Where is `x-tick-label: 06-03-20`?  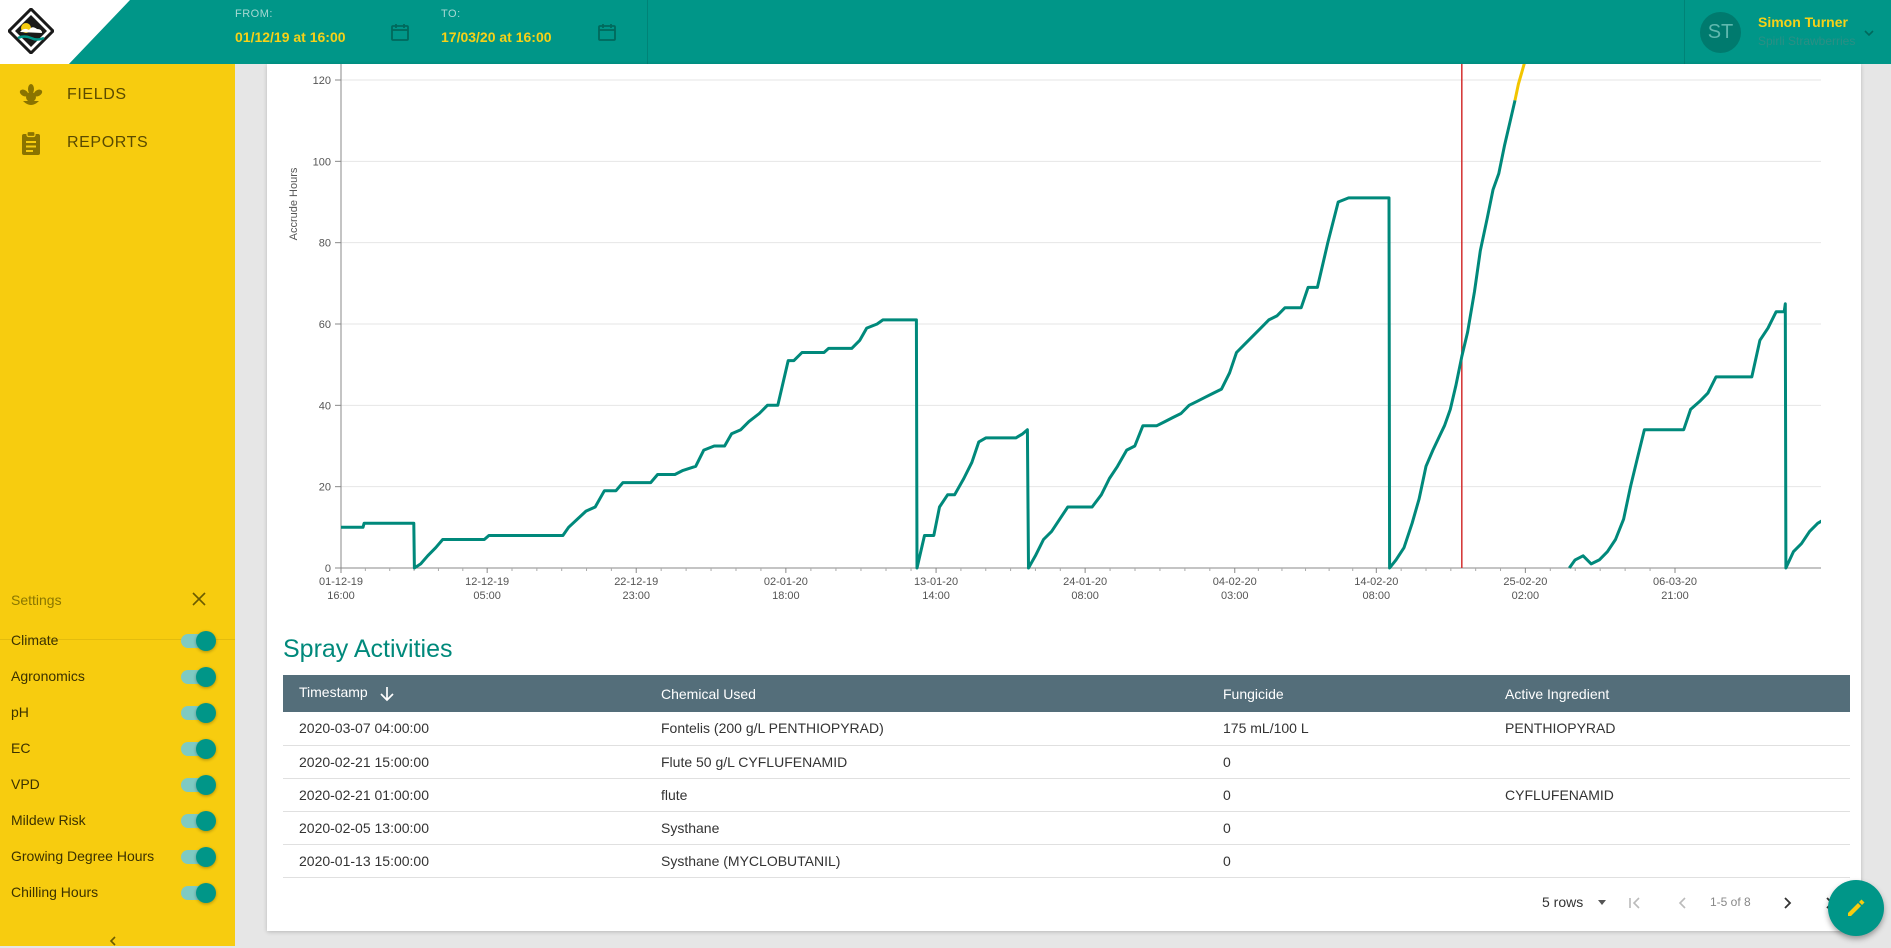
x-tick-label: 06-03-20 is located at coordinates (1675, 582).